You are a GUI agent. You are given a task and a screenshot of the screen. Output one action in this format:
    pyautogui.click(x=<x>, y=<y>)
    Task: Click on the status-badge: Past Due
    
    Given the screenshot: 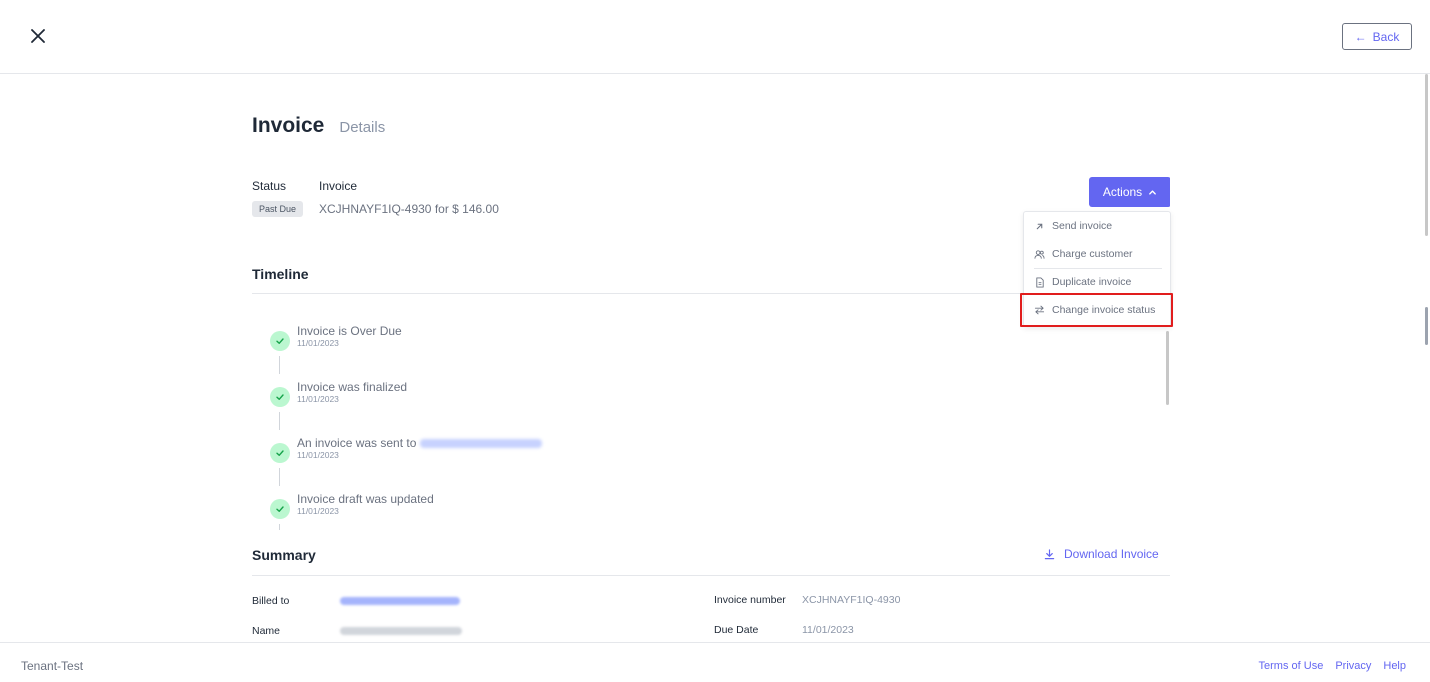 What is the action you would take?
    pyautogui.click(x=278, y=209)
    